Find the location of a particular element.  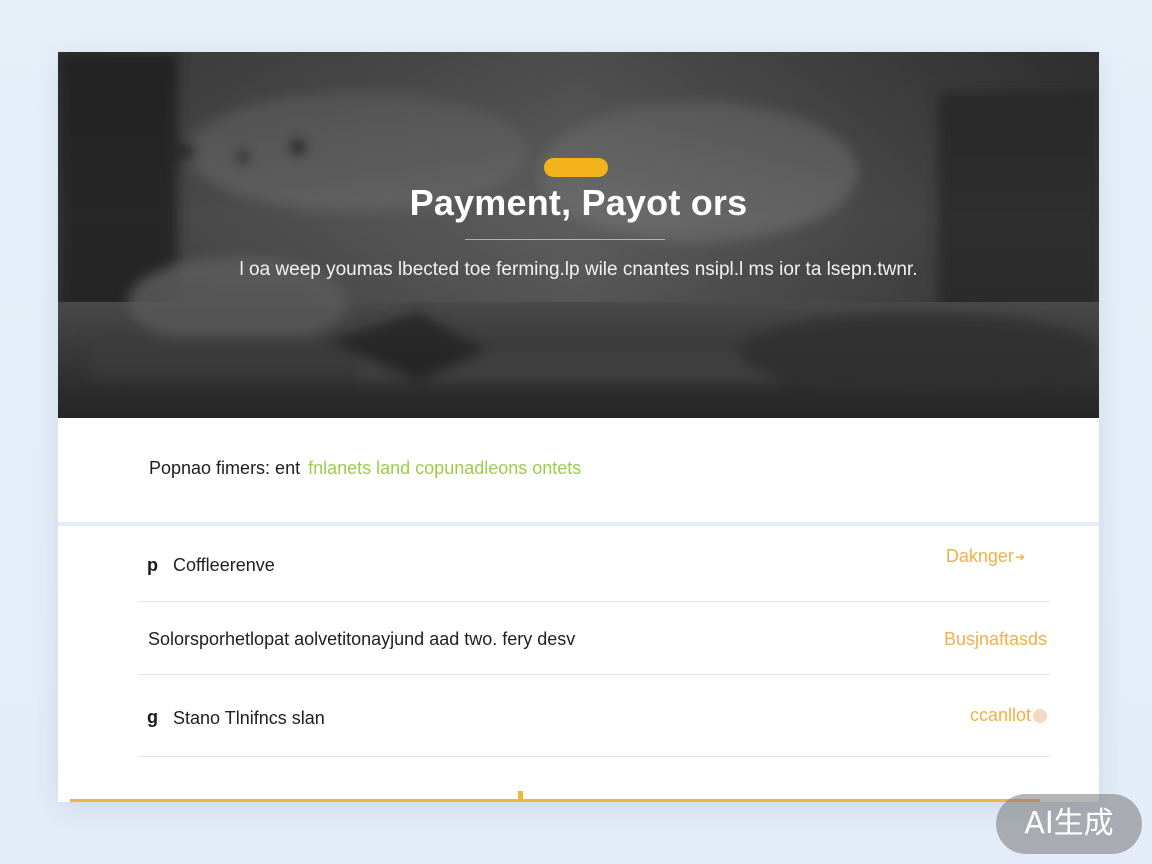

list-item-action: ccanllot is located at coordinates (1008, 715).